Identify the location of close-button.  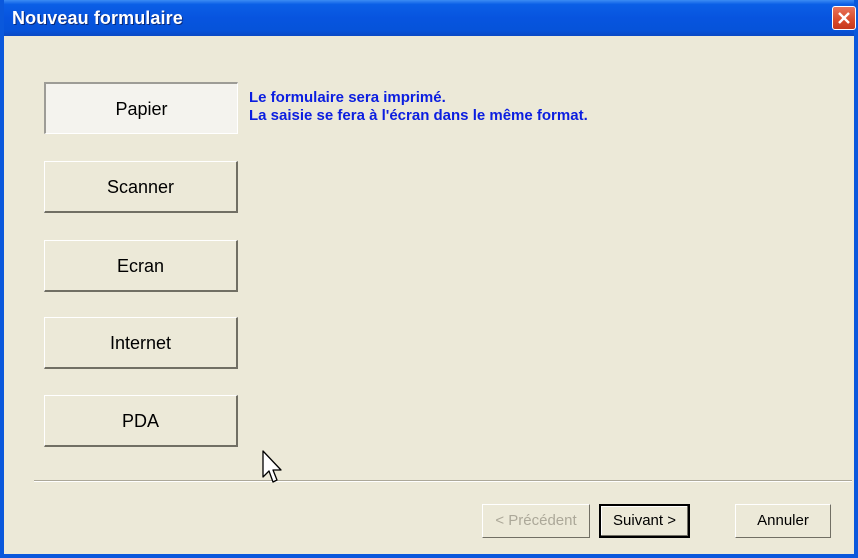
(844, 18).